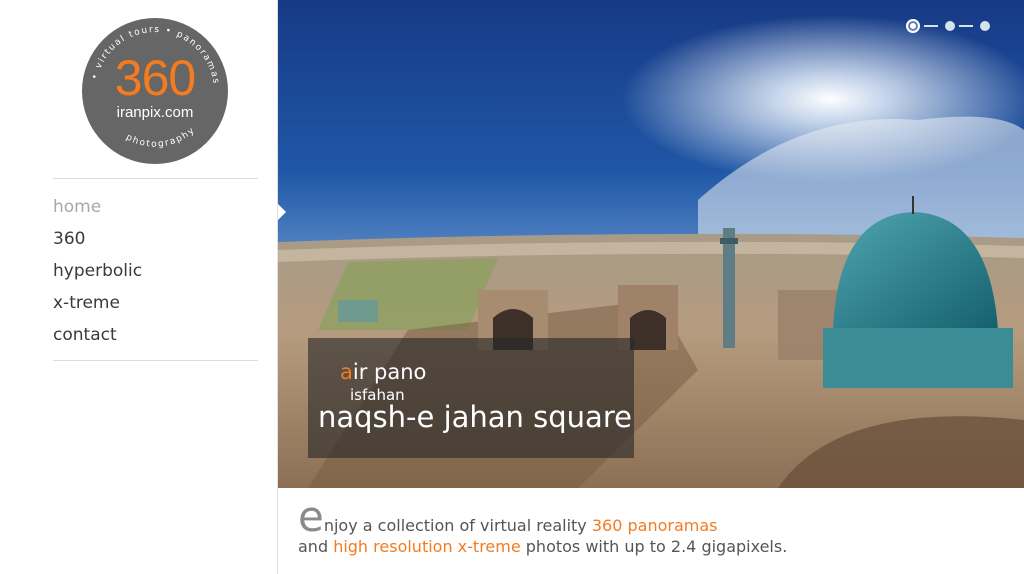 The height and width of the screenshot is (574, 1024). I want to click on caption-title-first-letter: a, so click(346, 372).